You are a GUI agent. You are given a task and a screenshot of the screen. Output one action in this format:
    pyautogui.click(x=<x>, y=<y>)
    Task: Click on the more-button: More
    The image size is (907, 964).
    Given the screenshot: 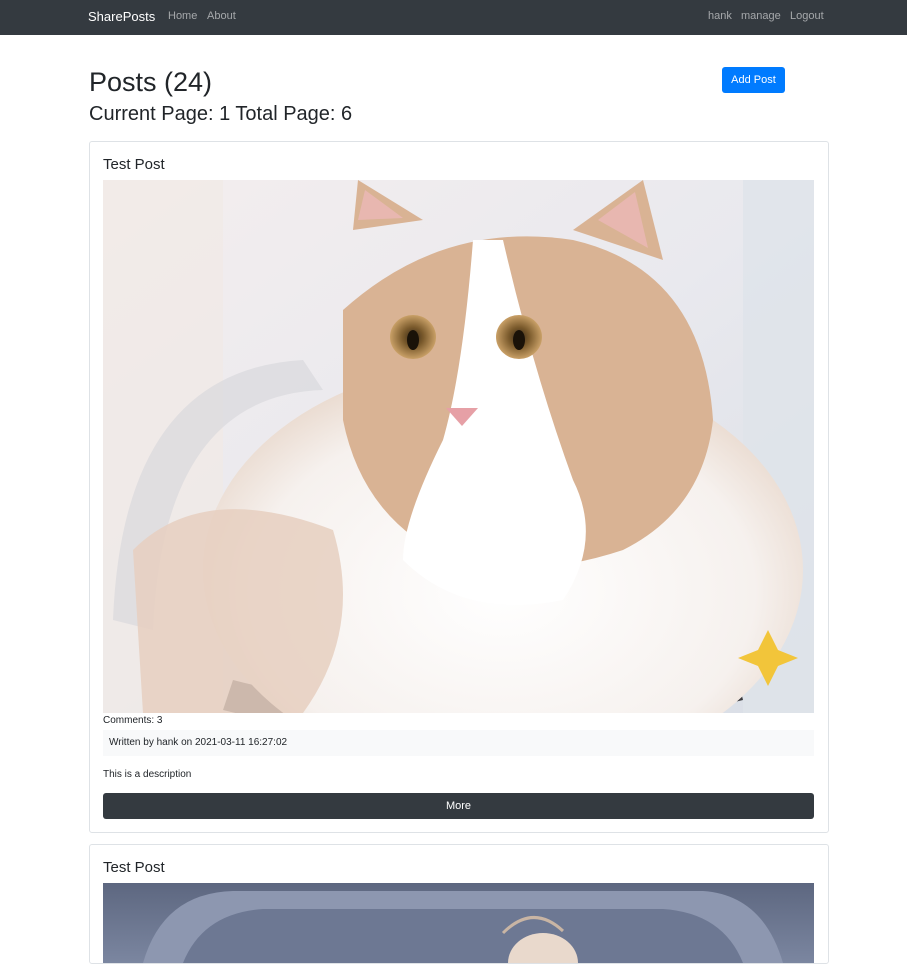 What is the action you would take?
    pyautogui.click(x=458, y=806)
    